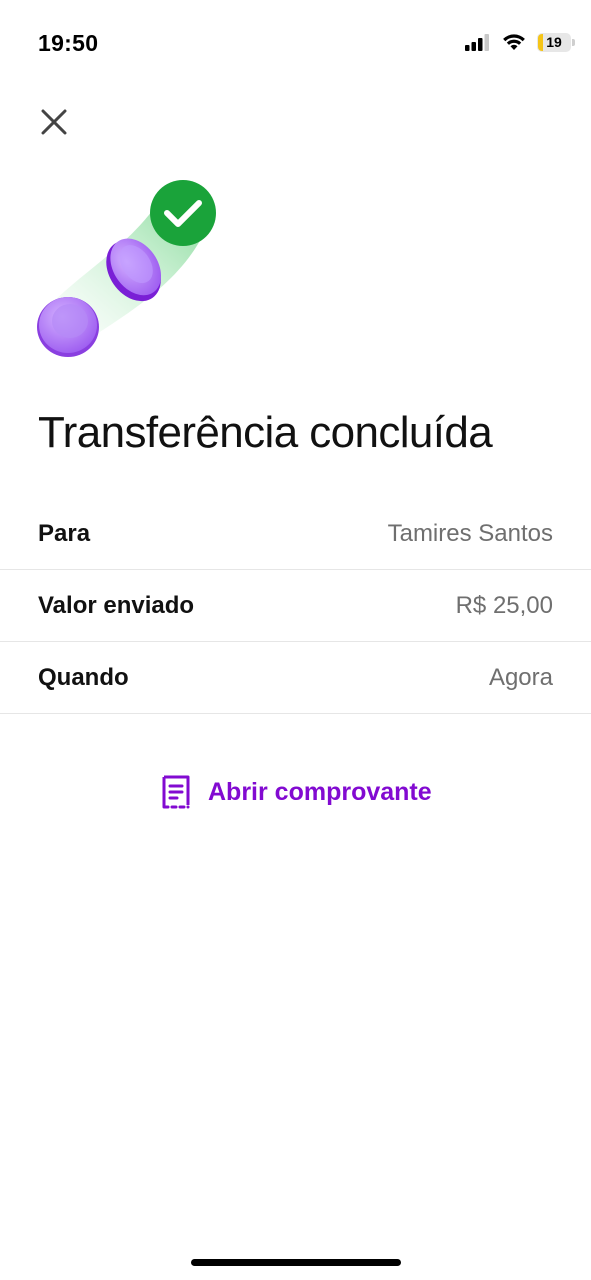 The width and height of the screenshot is (591, 1280). I want to click on signal-icon, so click(477, 42).